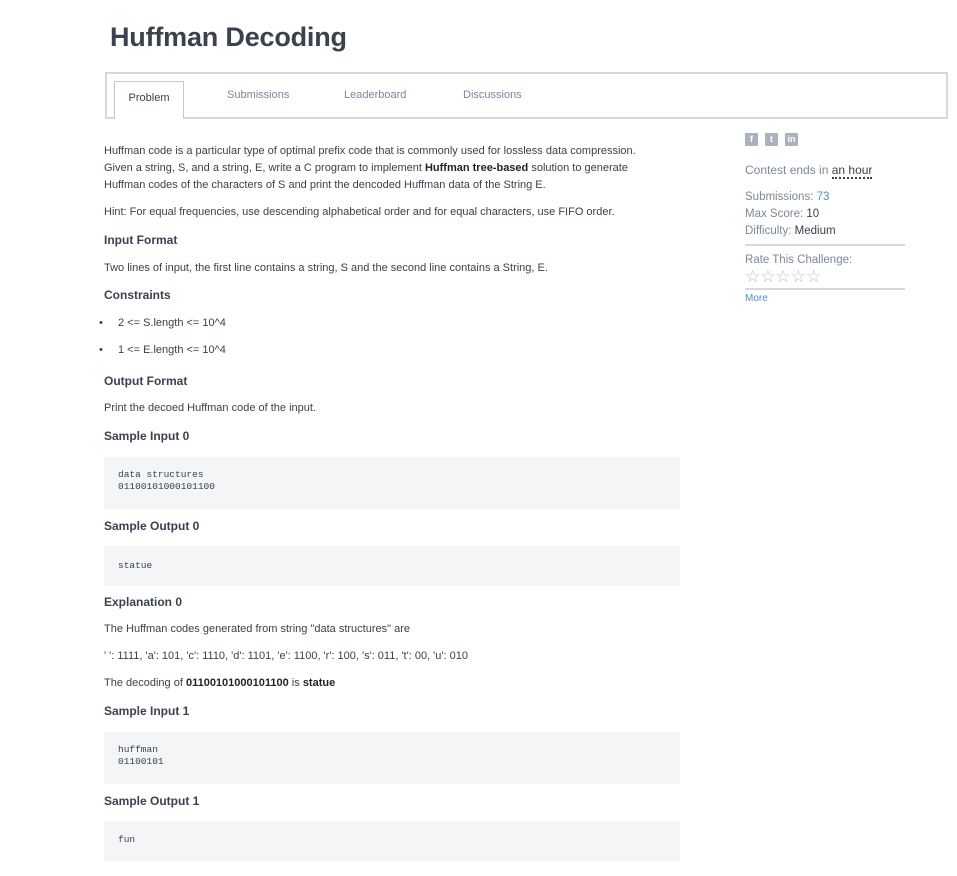 This screenshot has width=957, height=876. Describe the element at coordinates (751, 139) in the screenshot. I see `facebook-icon: f` at that location.